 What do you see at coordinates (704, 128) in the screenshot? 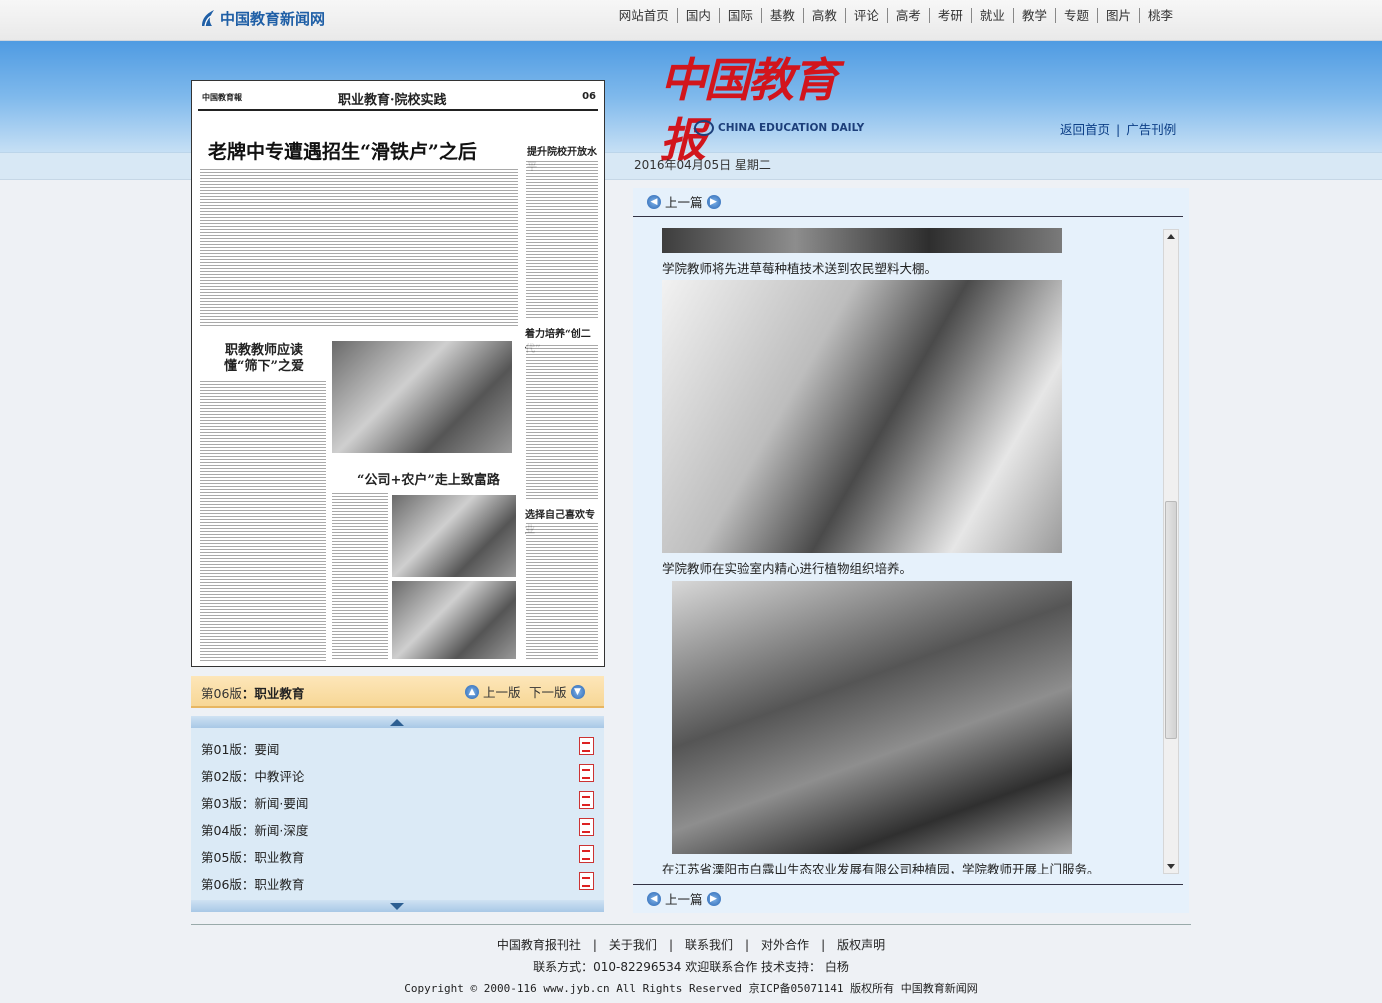
I see `masthead-ring-icon` at bounding box center [704, 128].